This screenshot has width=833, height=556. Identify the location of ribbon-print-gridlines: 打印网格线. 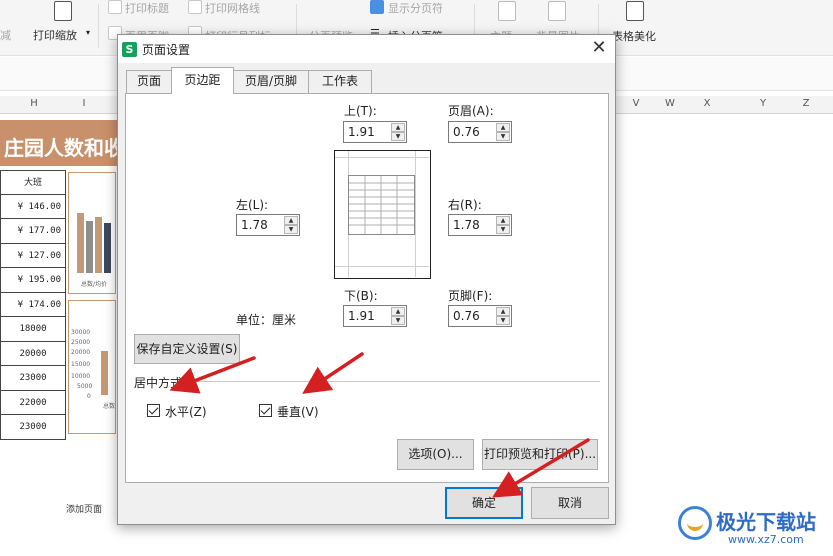
(232, 8).